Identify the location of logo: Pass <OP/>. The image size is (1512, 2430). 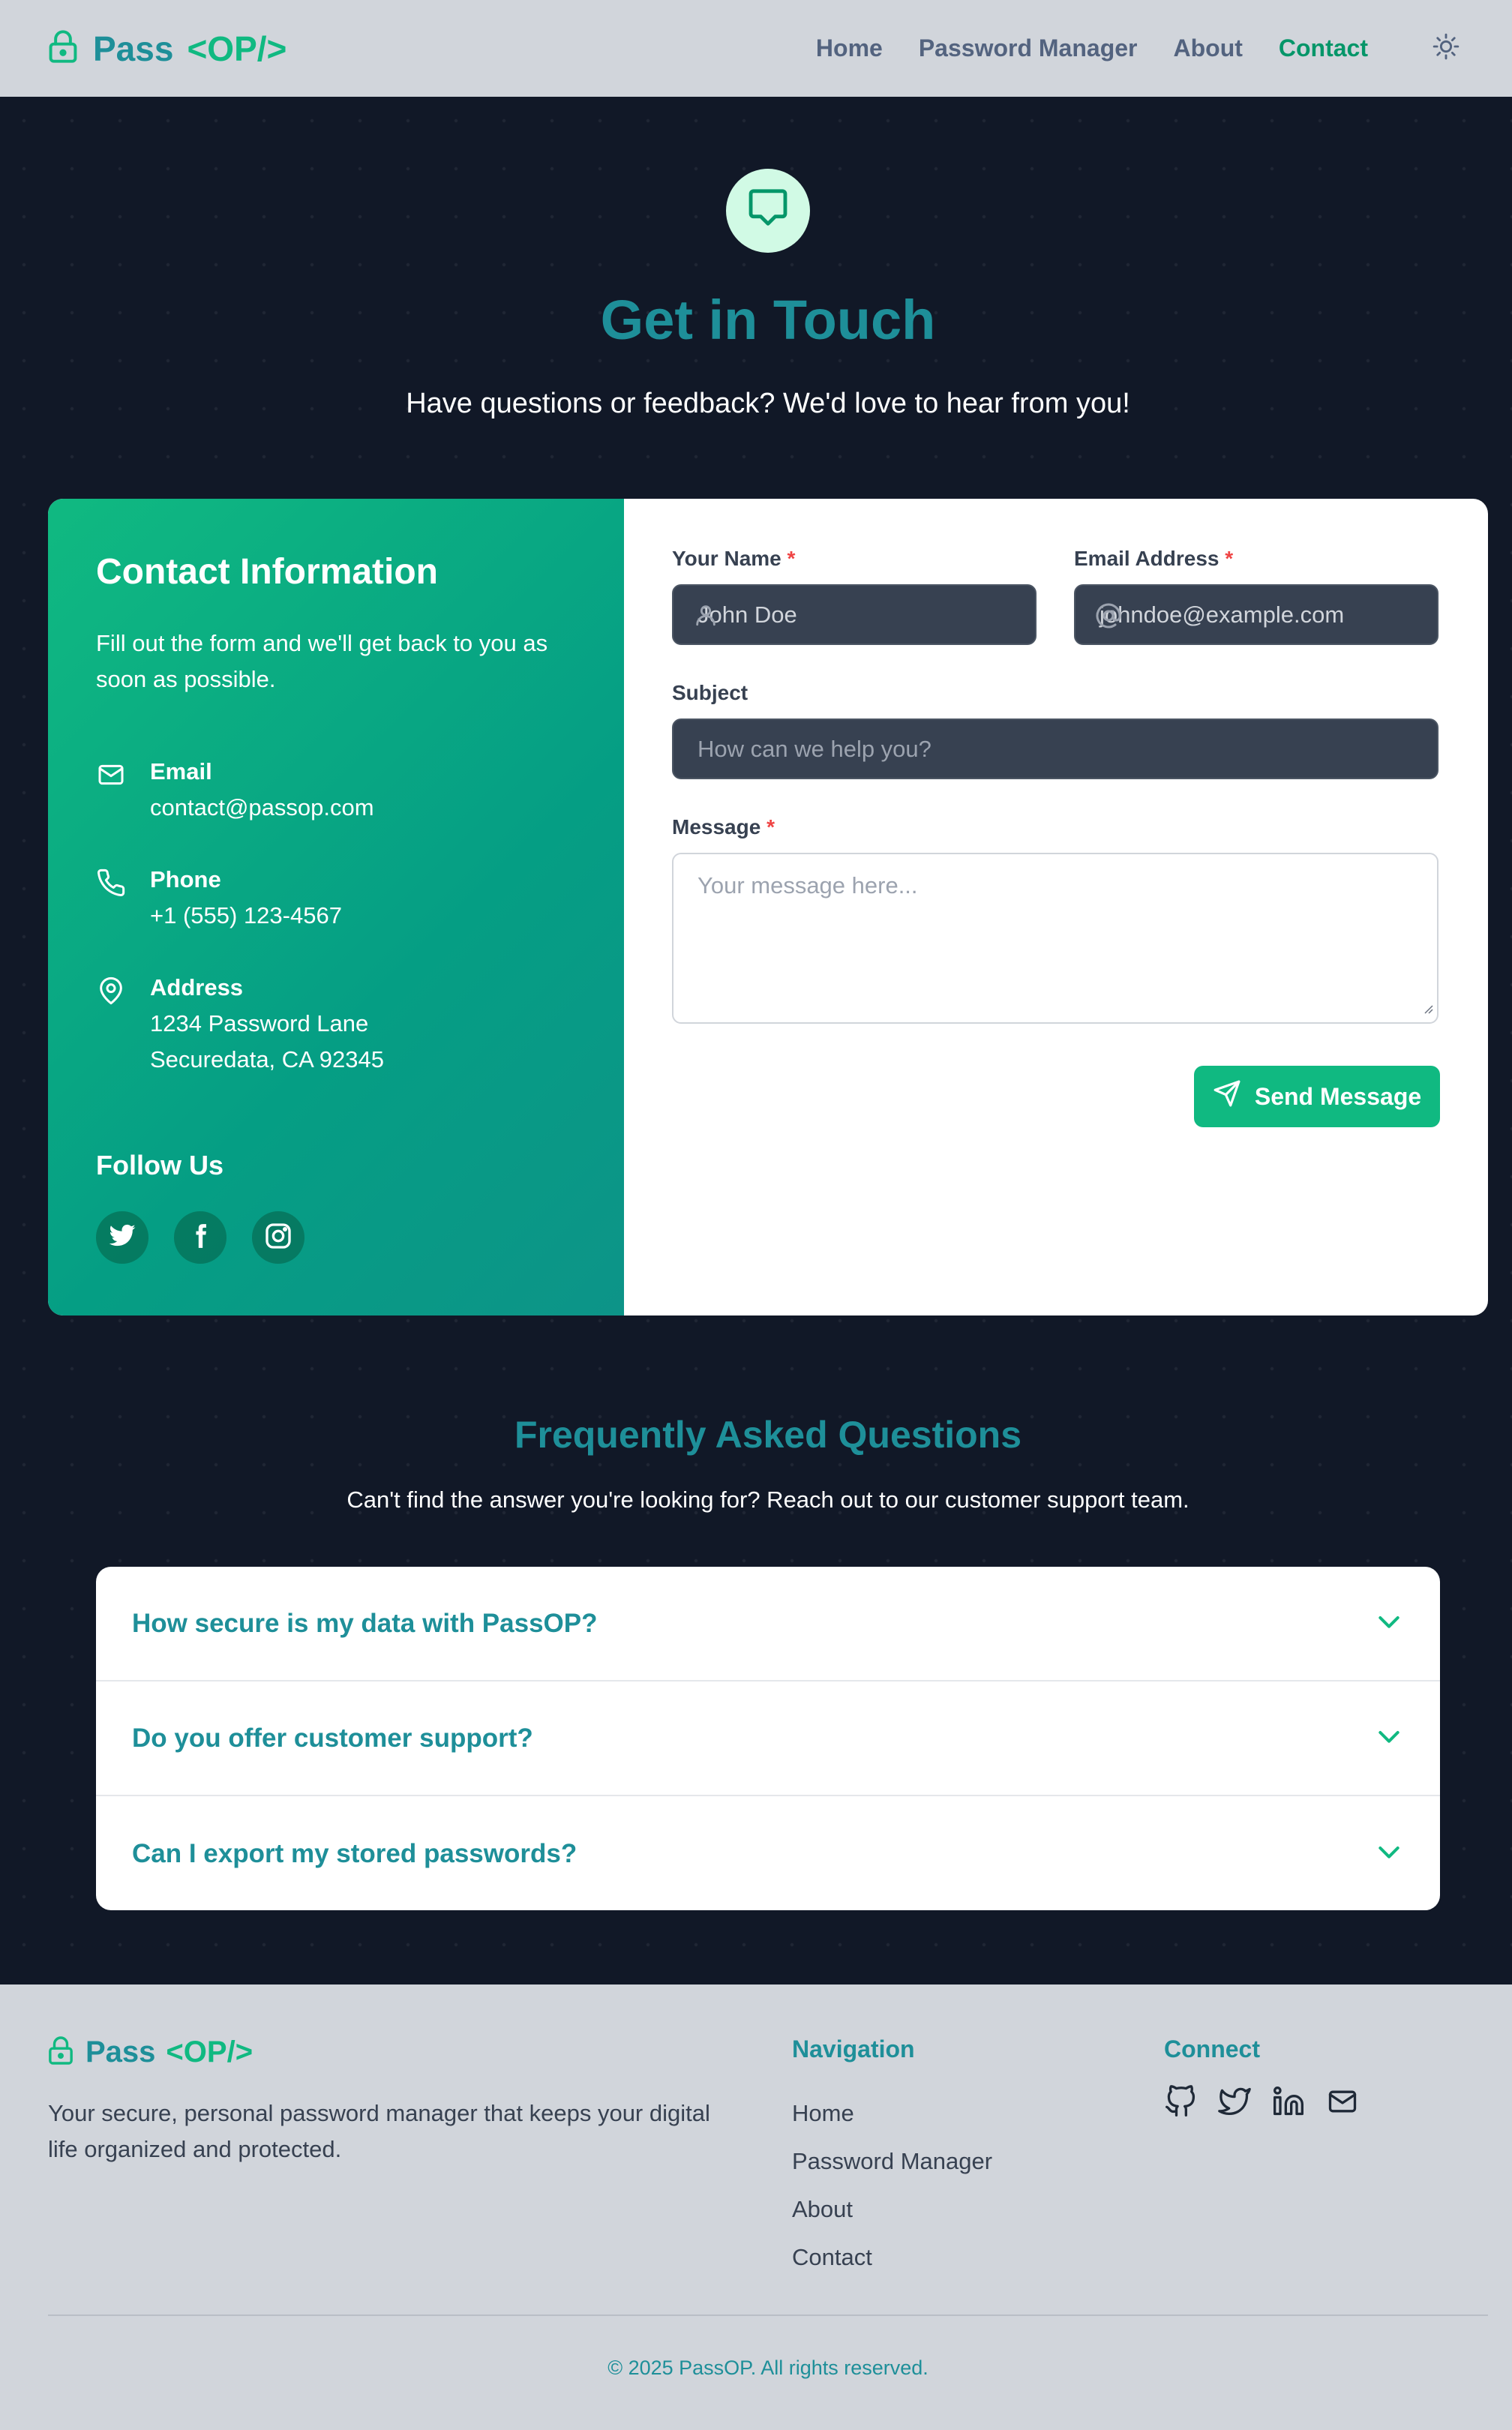
(167, 48).